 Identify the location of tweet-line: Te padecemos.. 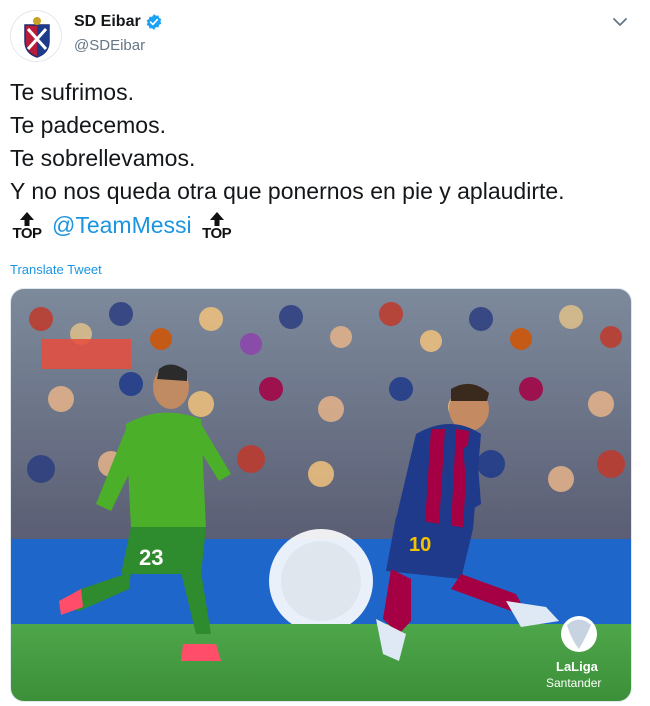
(88, 125).